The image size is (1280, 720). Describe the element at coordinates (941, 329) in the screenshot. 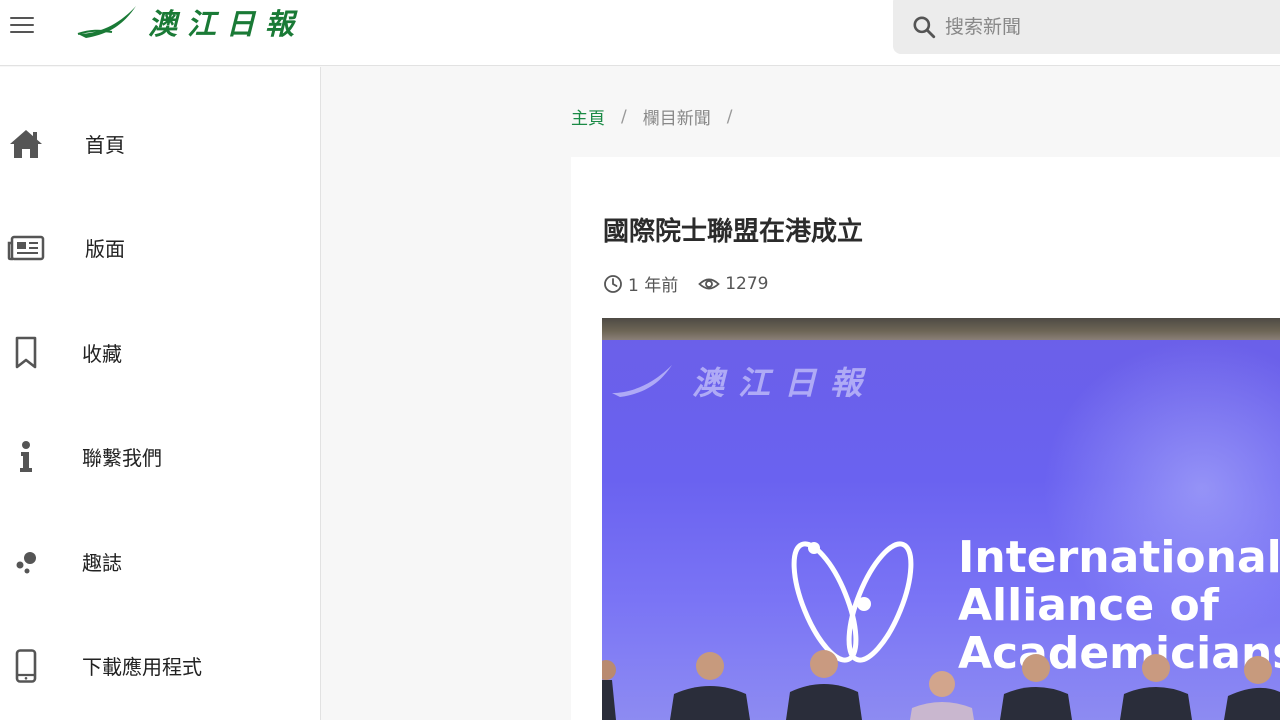

I see `image-ceiling` at that location.